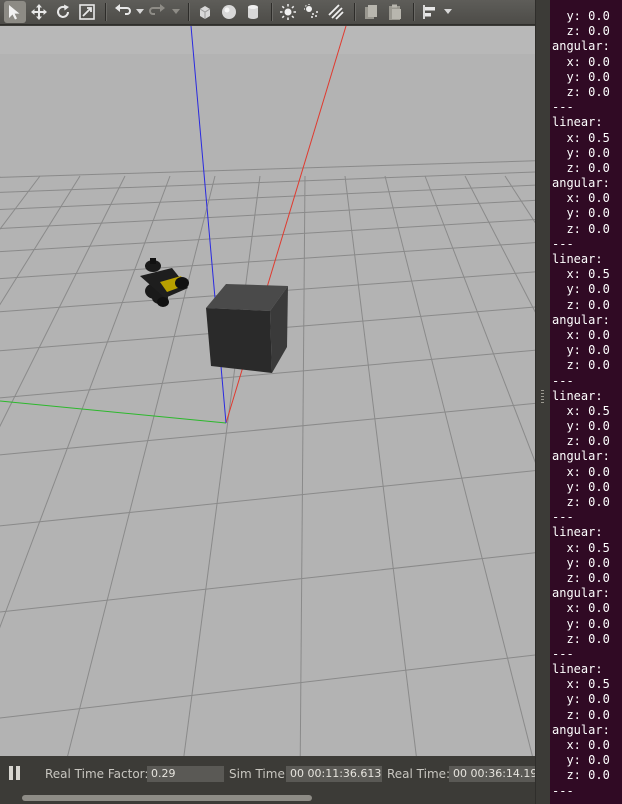 The width and height of the screenshot is (622, 804). What do you see at coordinates (334, 774) in the screenshot?
I see `sim-time-value: 00 00:11:36.613` at bounding box center [334, 774].